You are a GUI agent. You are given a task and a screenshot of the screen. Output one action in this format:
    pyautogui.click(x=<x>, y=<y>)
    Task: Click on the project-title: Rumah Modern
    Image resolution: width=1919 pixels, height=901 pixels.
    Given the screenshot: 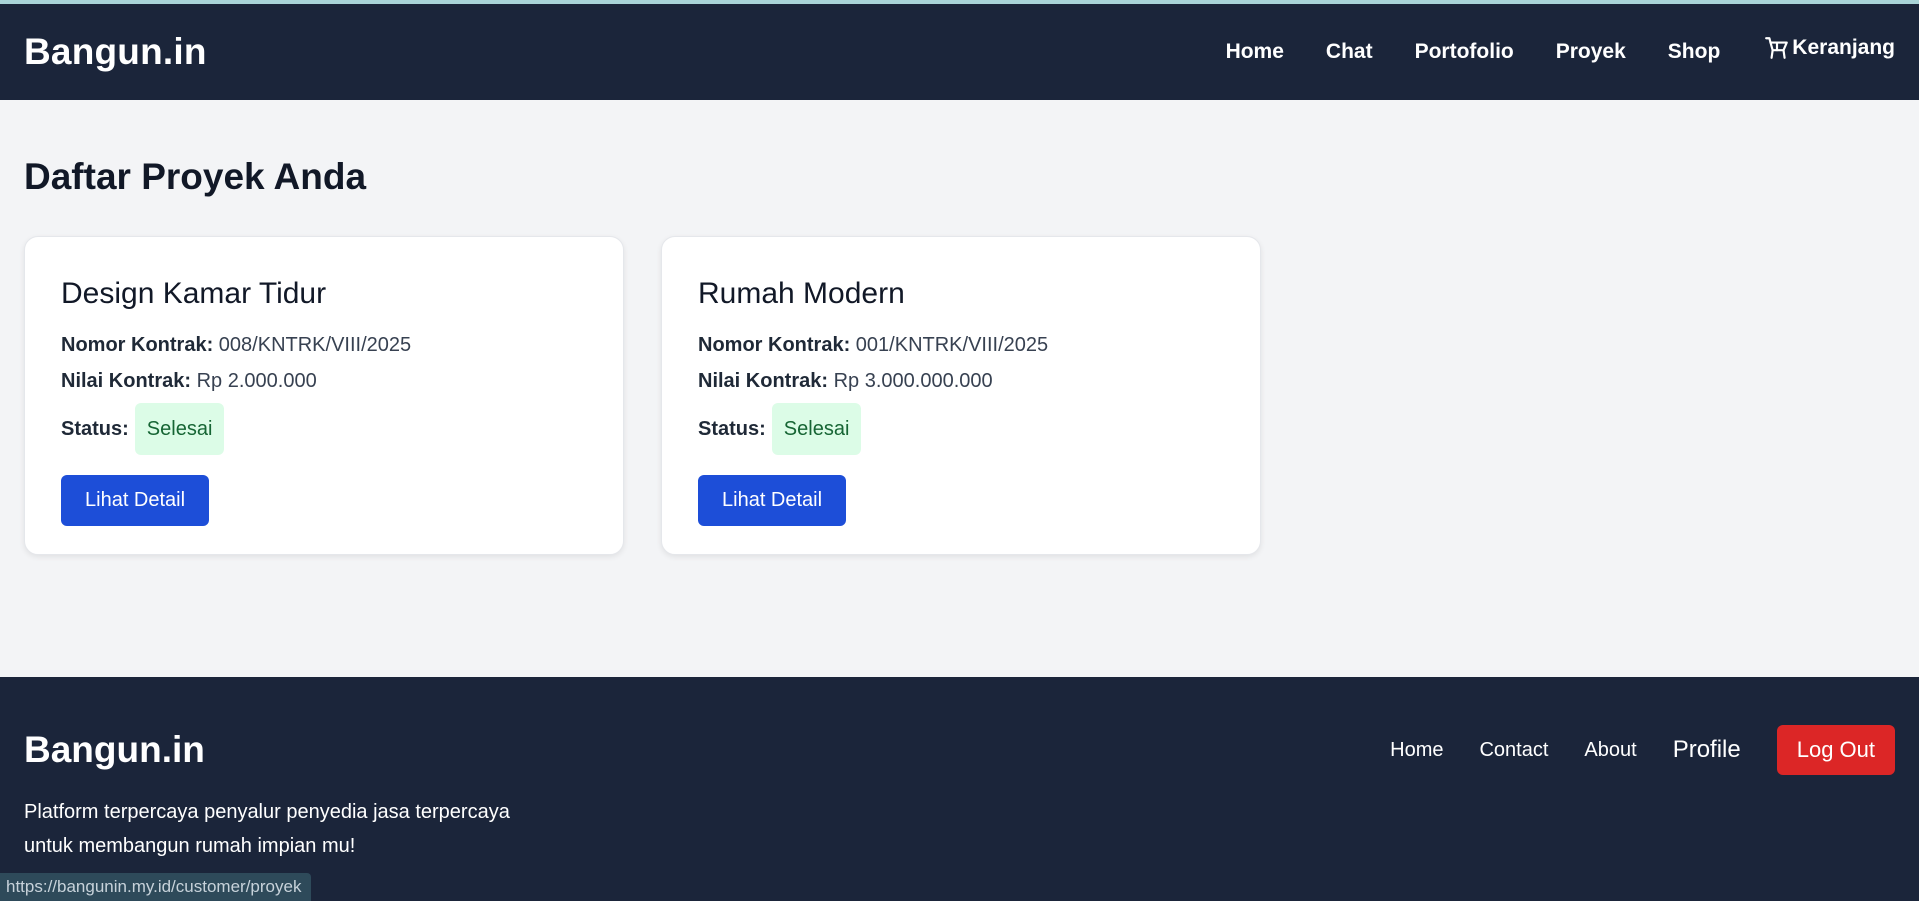 What is the action you would take?
    pyautogui.click(x=801, y=293)
    